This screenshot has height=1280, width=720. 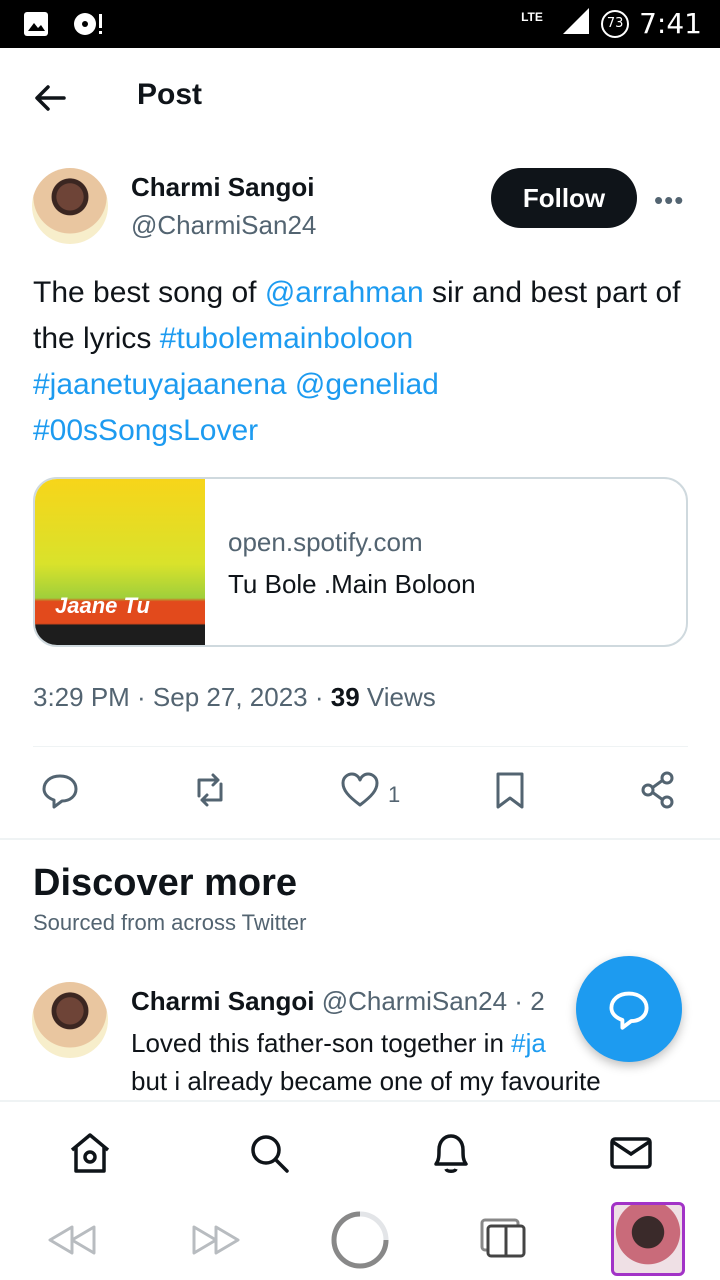 What do you see at coordinates (451, 1153) in the screenshot?
I see `notifications-bell-icon` at bounding box center [451, 1153].